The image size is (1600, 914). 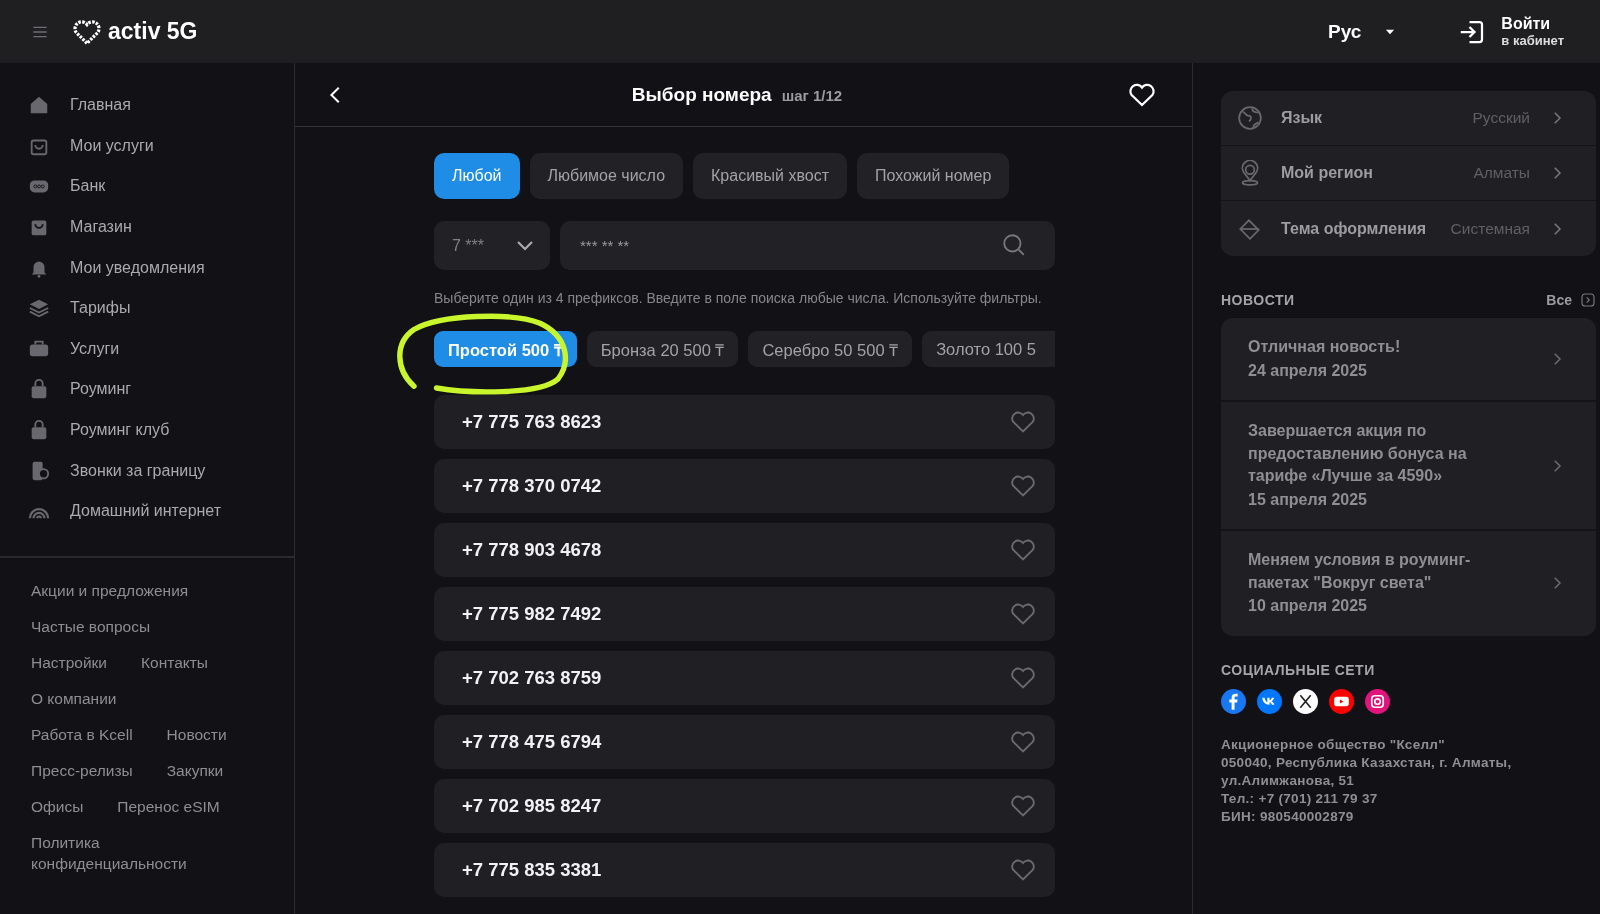 I want to click on company-info-line: Тел.: +7 (701) 211 79 37, so click(x=1300, y=798).